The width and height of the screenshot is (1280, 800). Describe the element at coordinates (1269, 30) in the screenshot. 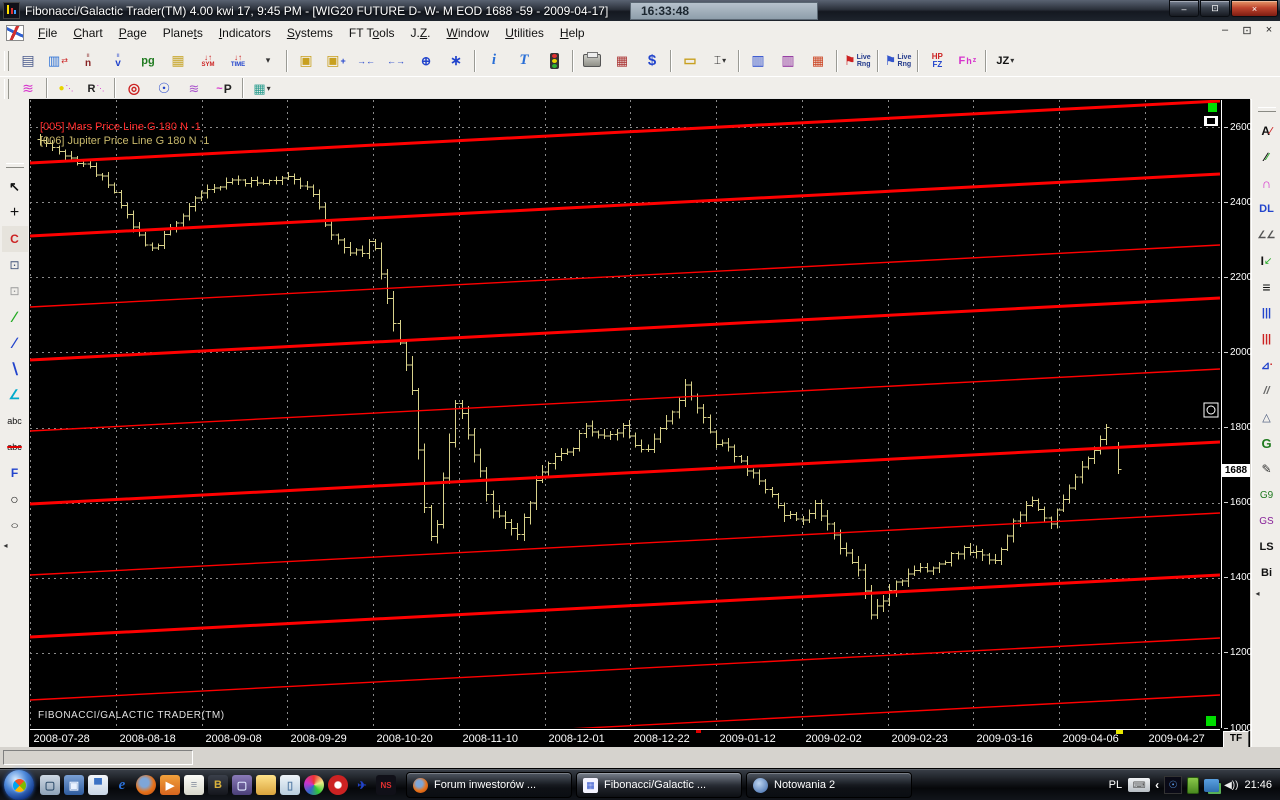

I see `mdi-close-button: ×` at that location.